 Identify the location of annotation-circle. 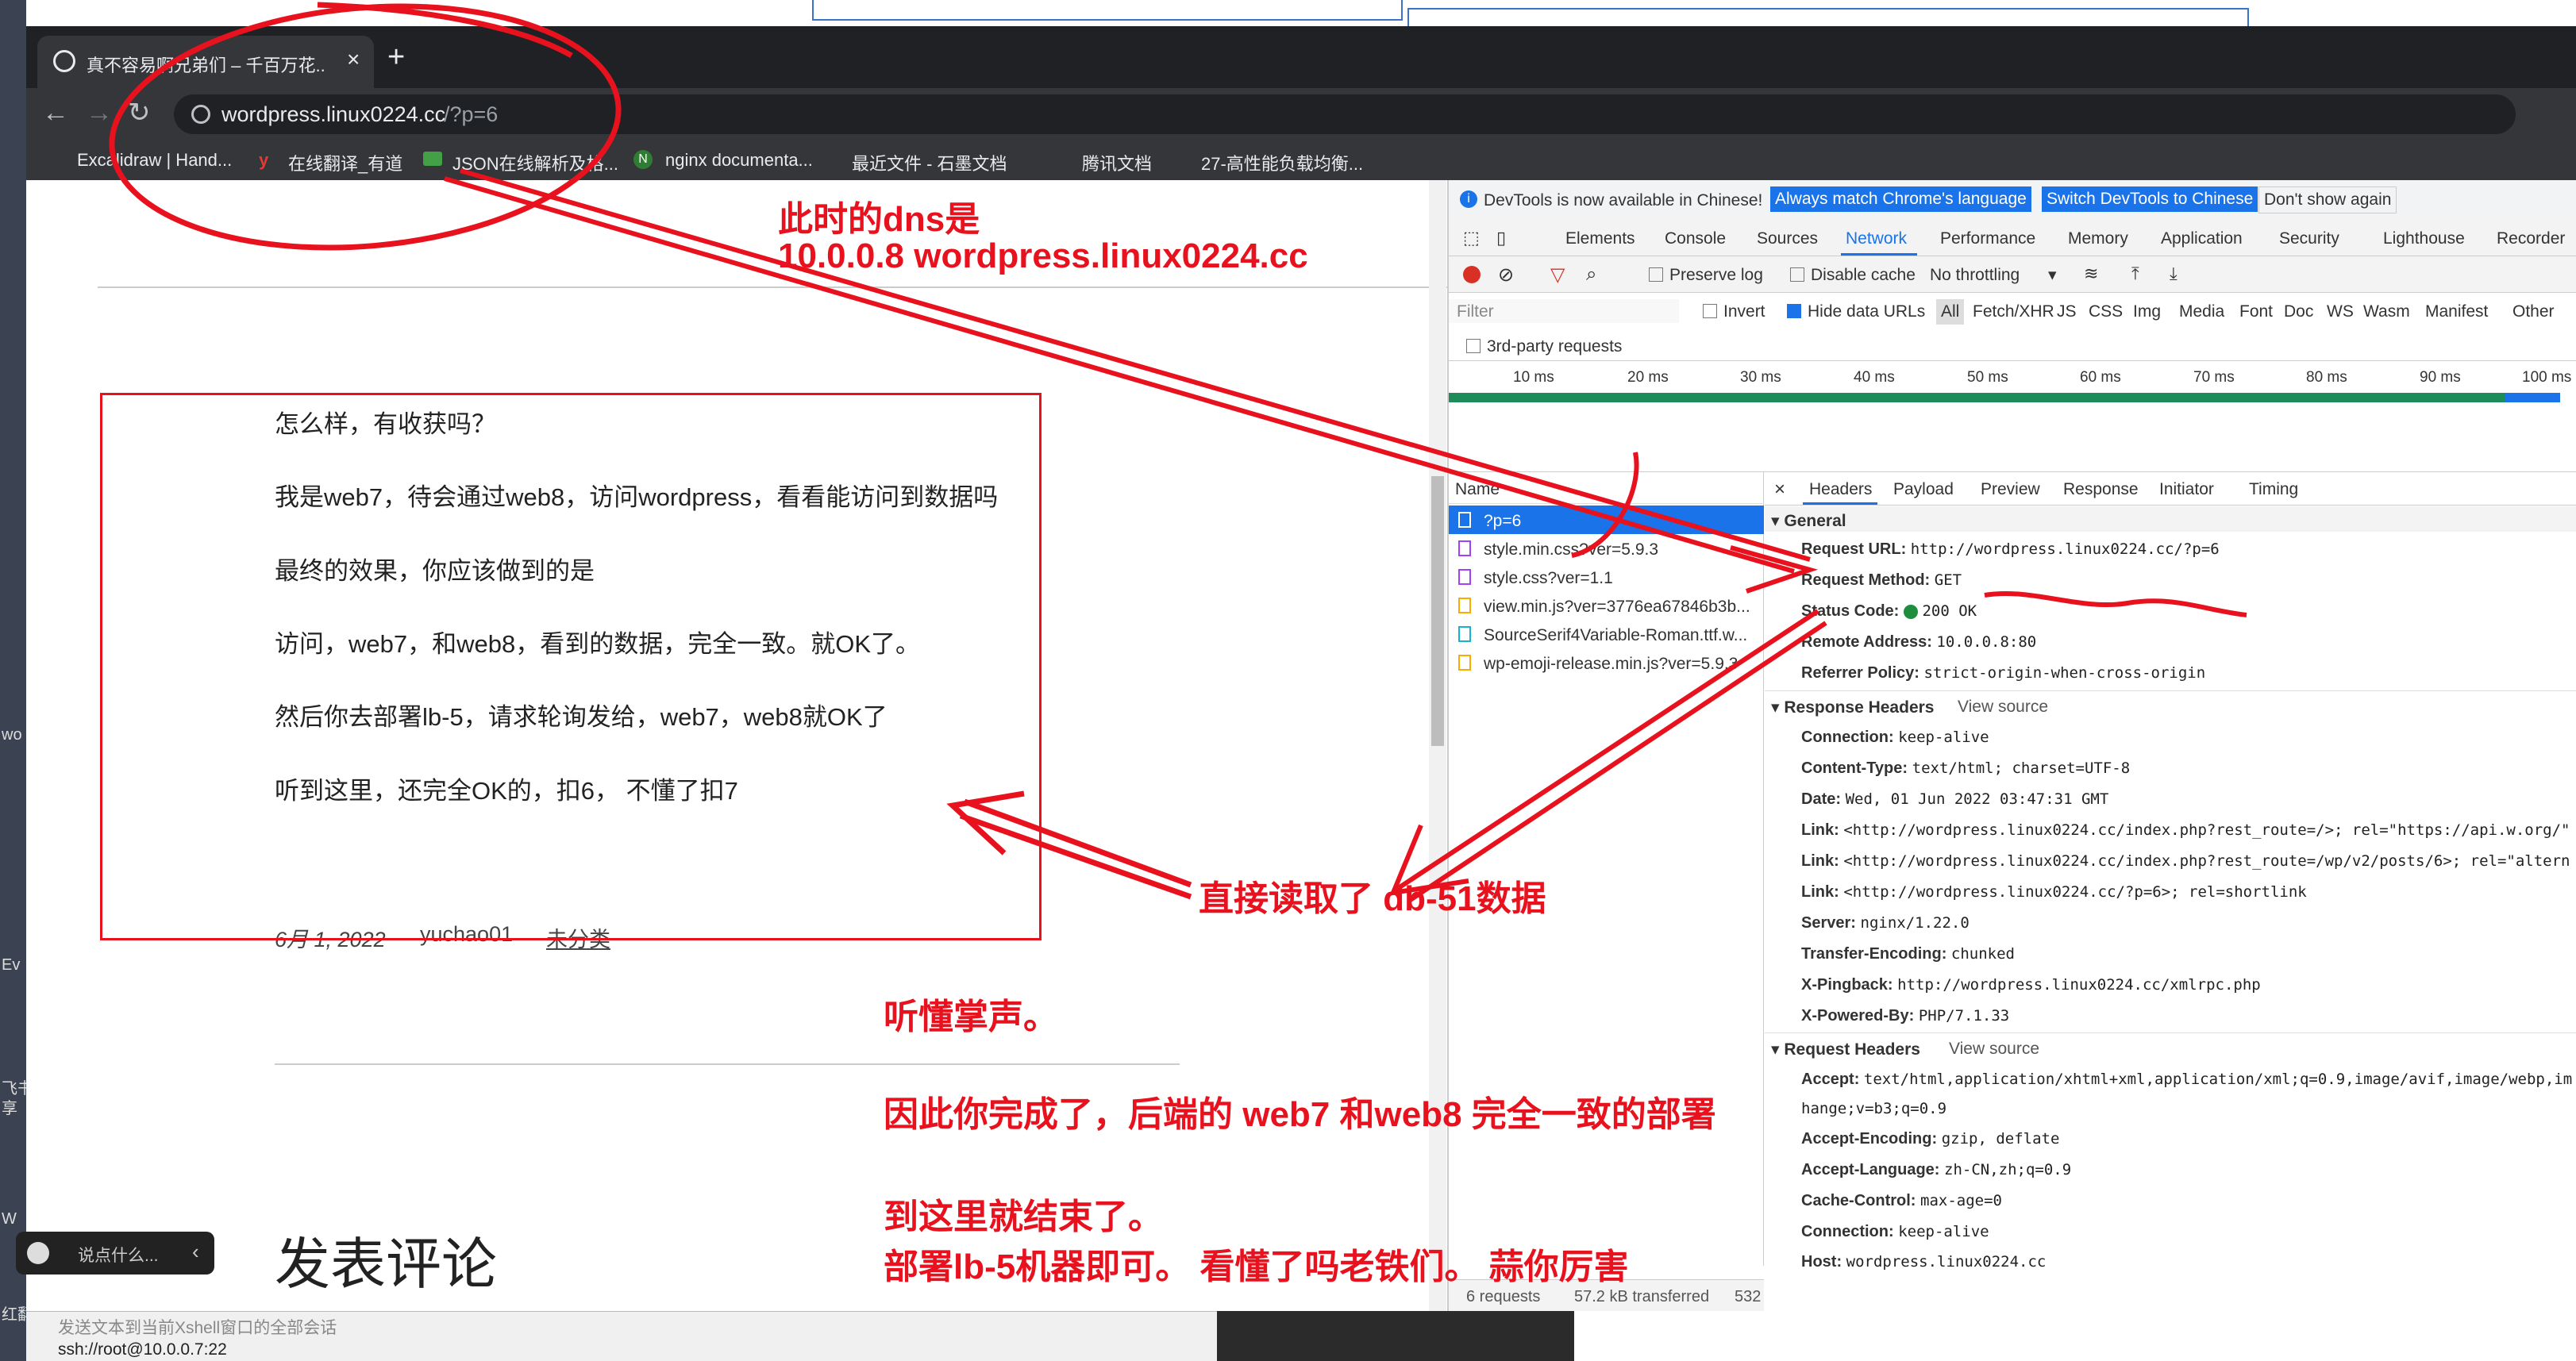
(365, 127).